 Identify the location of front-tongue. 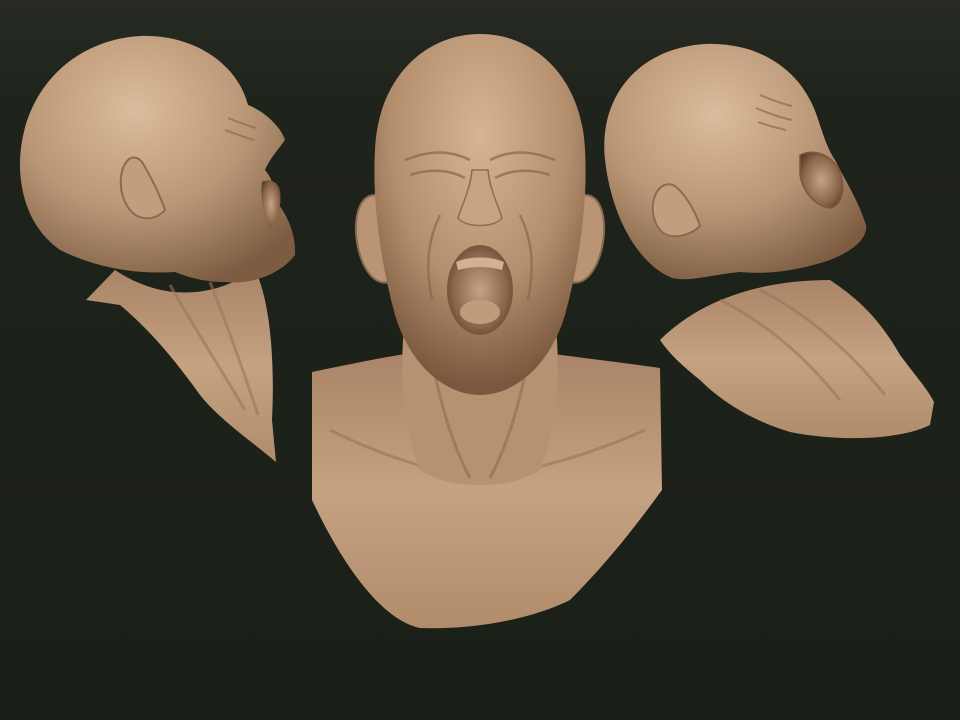
(480, 312).